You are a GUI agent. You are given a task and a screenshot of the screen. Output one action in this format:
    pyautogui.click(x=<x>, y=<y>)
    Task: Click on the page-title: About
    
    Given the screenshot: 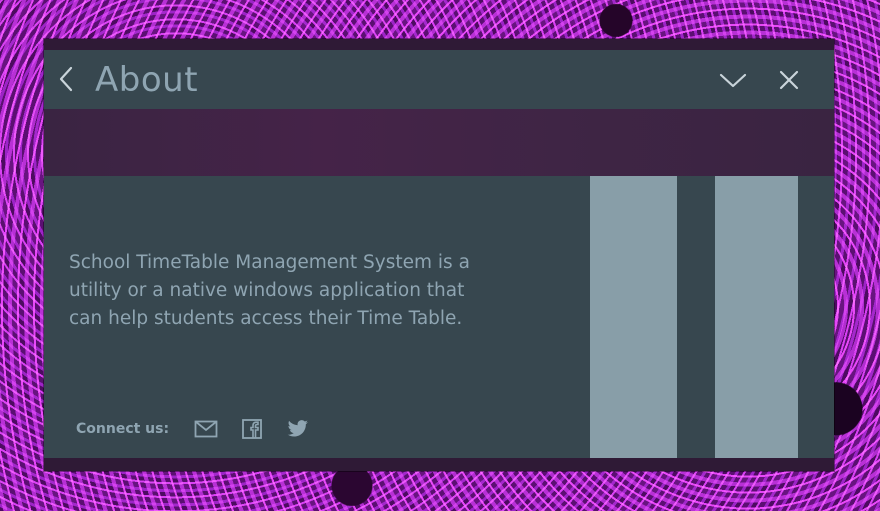 What is the action you would take?
    pyautogui.click(x=147, y=80)
    